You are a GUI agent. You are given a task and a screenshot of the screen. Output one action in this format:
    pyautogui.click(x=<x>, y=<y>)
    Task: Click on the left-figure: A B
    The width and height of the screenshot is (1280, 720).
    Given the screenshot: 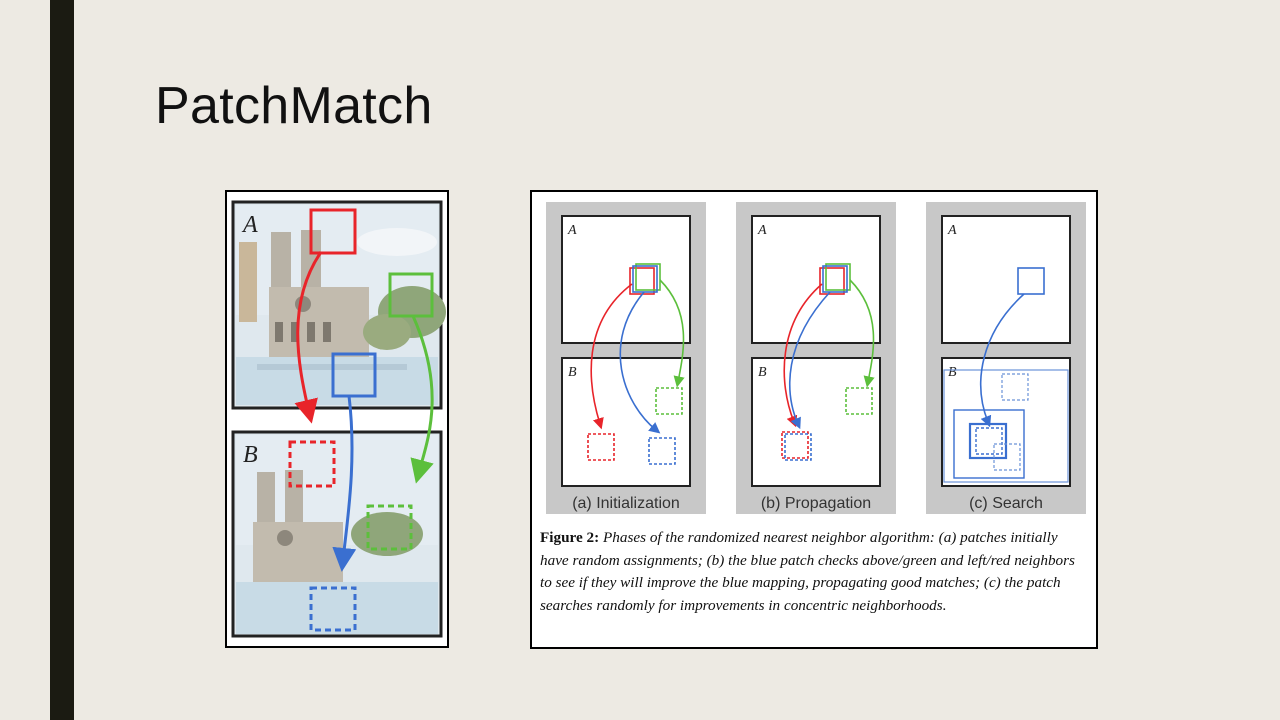 What is the action you would take?
    pyautogui.click(x=337, y=419)
    